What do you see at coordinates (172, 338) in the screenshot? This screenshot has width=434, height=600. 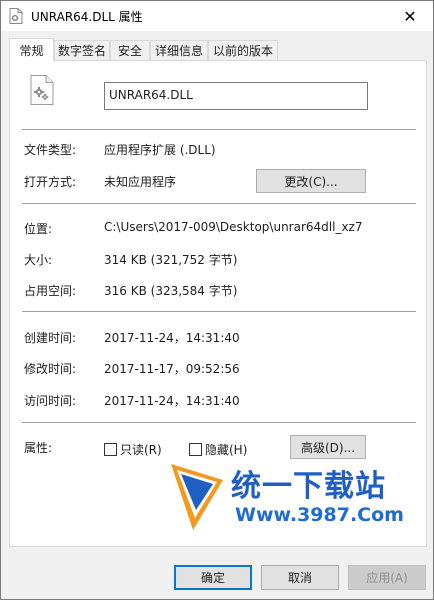 I see `created-value: 2017-11-24，14:31:40` at bounding box center [172, 338].